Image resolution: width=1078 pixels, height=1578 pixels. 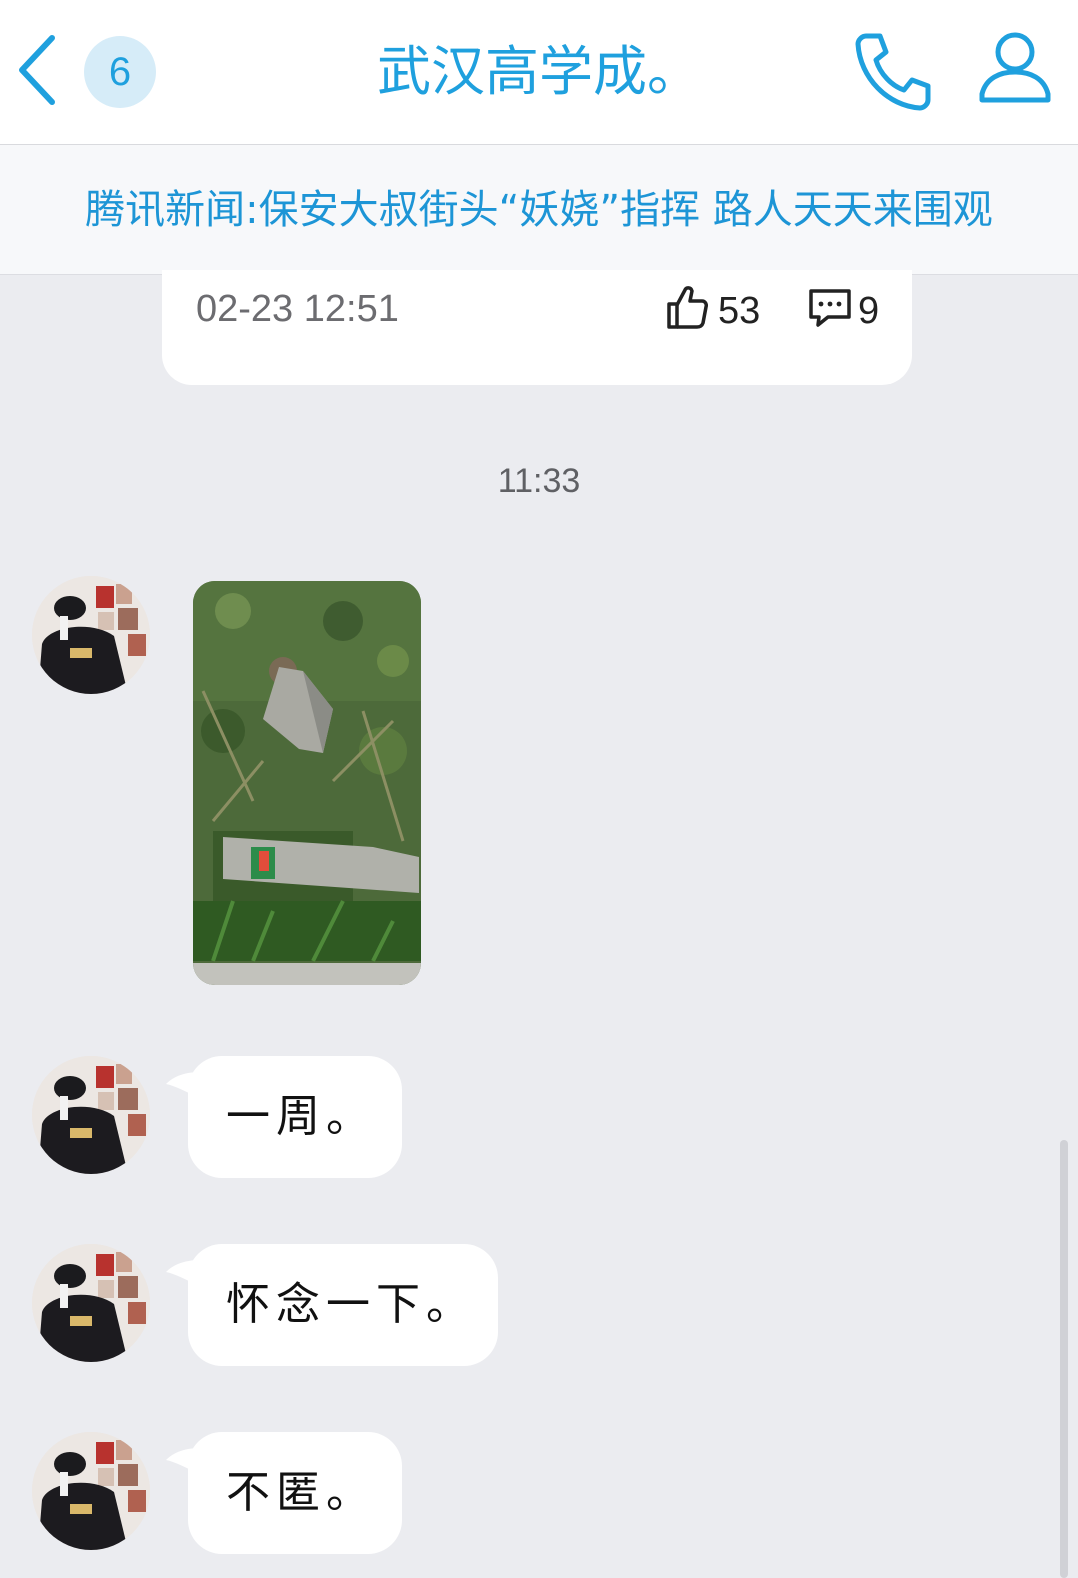 I want to click on image-message, so click(x=307, y=783).